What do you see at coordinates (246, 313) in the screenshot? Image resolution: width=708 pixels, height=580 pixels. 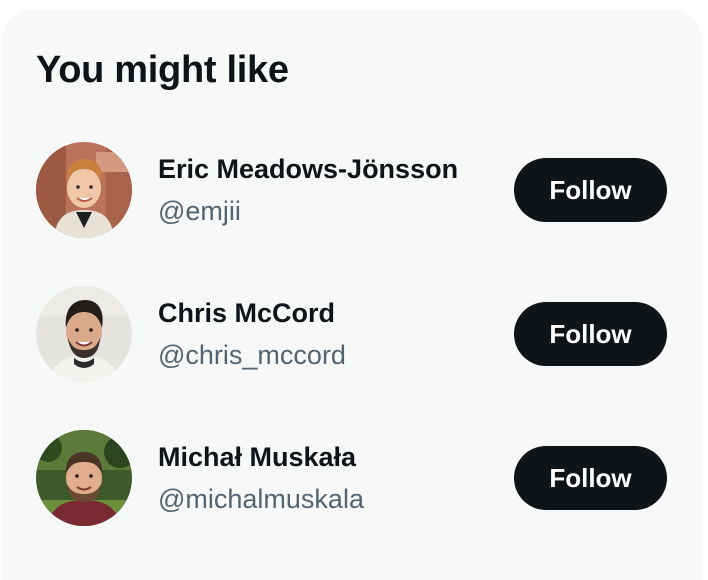 I see `user-name: Chris McCord` at bounding box center [246, 313].